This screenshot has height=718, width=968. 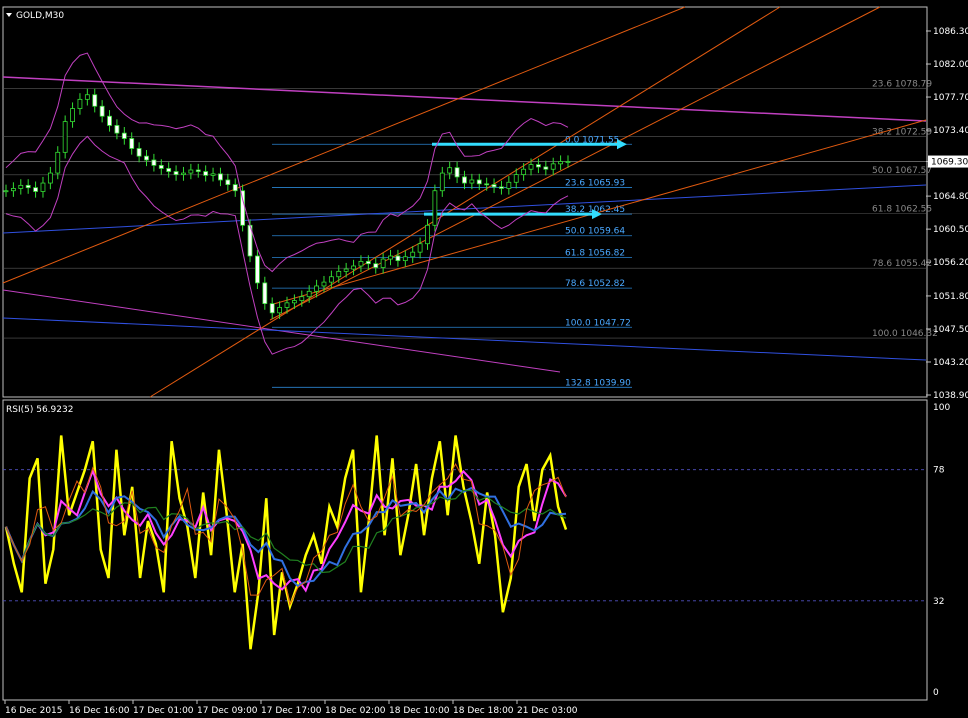 What do you see at coordinates (99, 711) in the screenshot?
I see `time-tick-label: 16 Dec 16:00` at bounding box center [99, 711].